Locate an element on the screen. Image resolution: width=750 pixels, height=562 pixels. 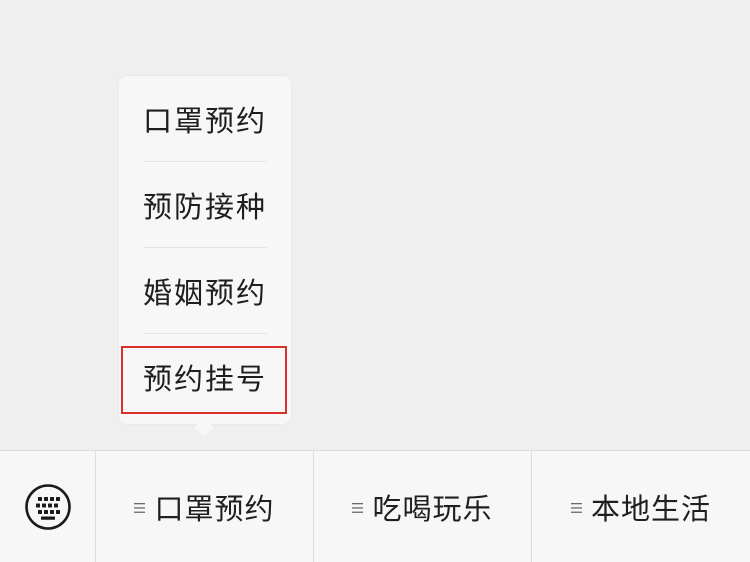
menu-tab-food-fun: 吃喝玩乐 is located at coordinates (423, 506).